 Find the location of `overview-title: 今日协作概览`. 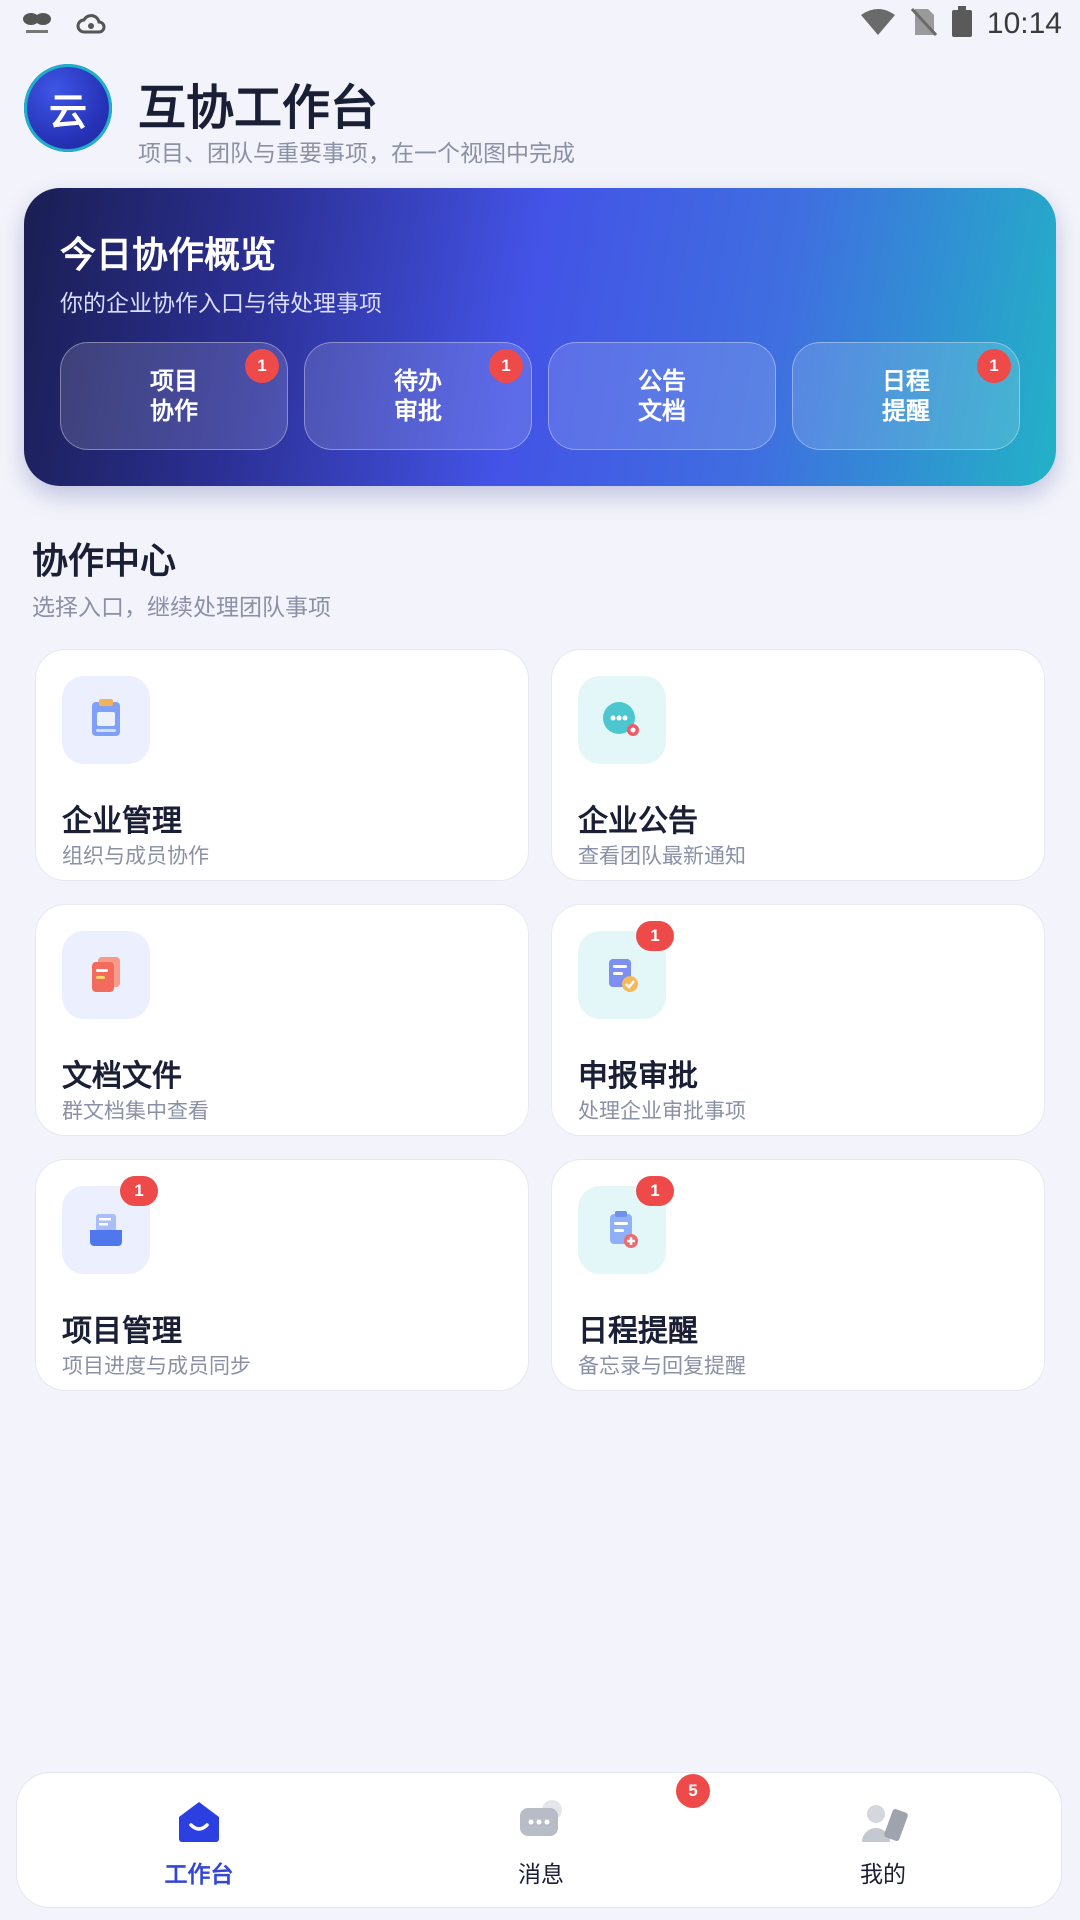

overview-title: 今日协作概览 is located at coordinates (168, 255).